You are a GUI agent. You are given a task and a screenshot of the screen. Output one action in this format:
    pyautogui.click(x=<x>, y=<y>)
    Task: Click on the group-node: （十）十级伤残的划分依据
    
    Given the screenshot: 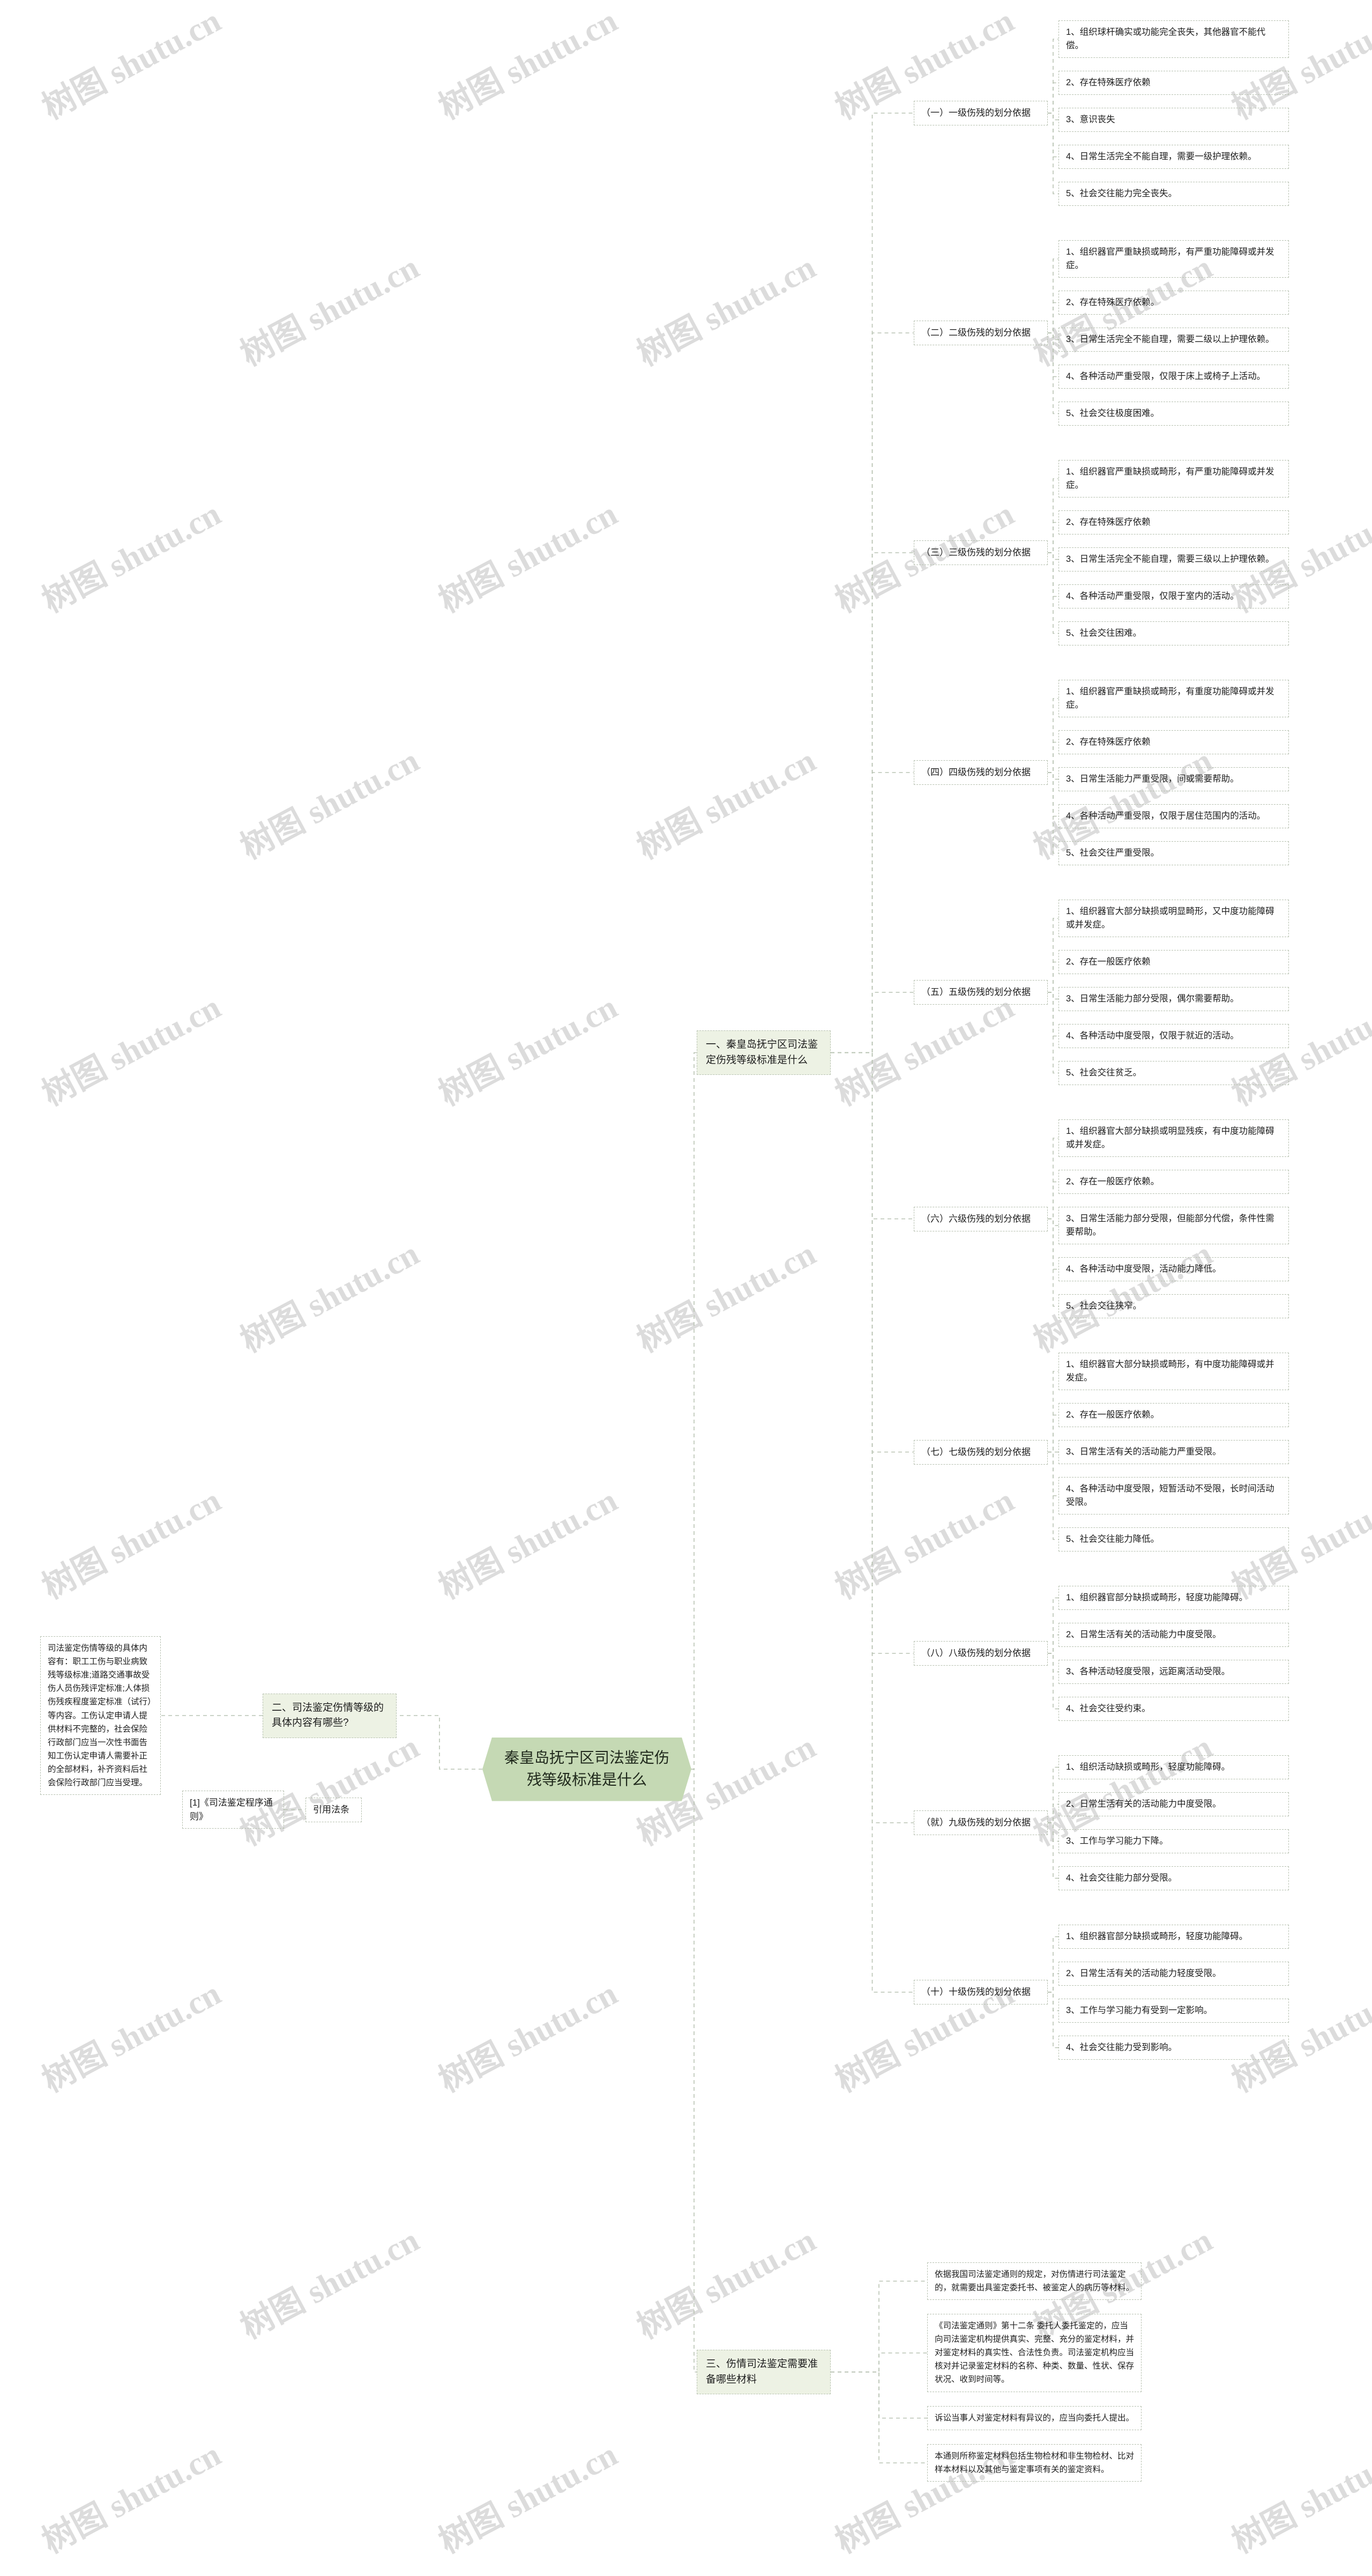 What is the action you would take?
    pyautogui.click(x=981, y=1993)
    